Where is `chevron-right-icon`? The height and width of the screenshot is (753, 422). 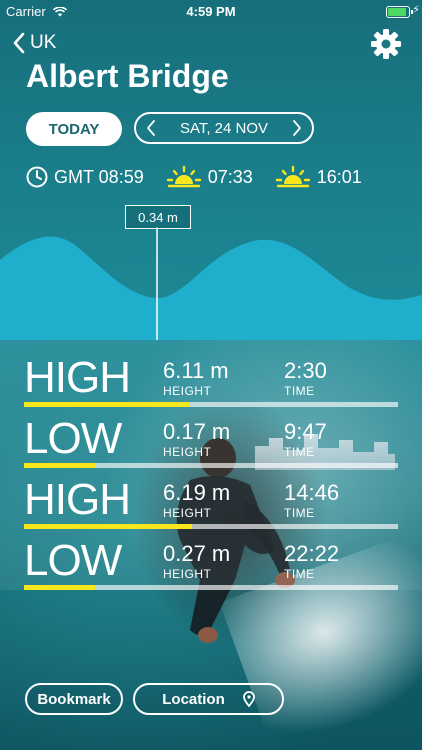
chevron-right-icon is located at coordinates (297, 128).